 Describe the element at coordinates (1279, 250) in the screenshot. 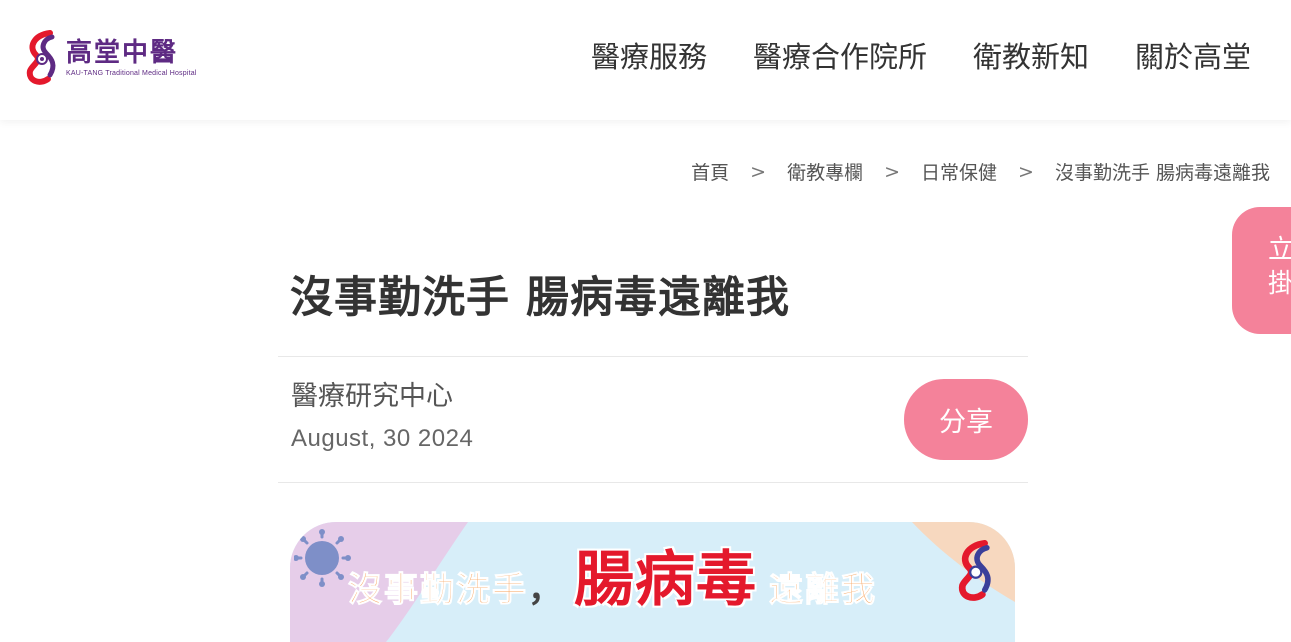

I see `floating-button-line1: 立` at that location.